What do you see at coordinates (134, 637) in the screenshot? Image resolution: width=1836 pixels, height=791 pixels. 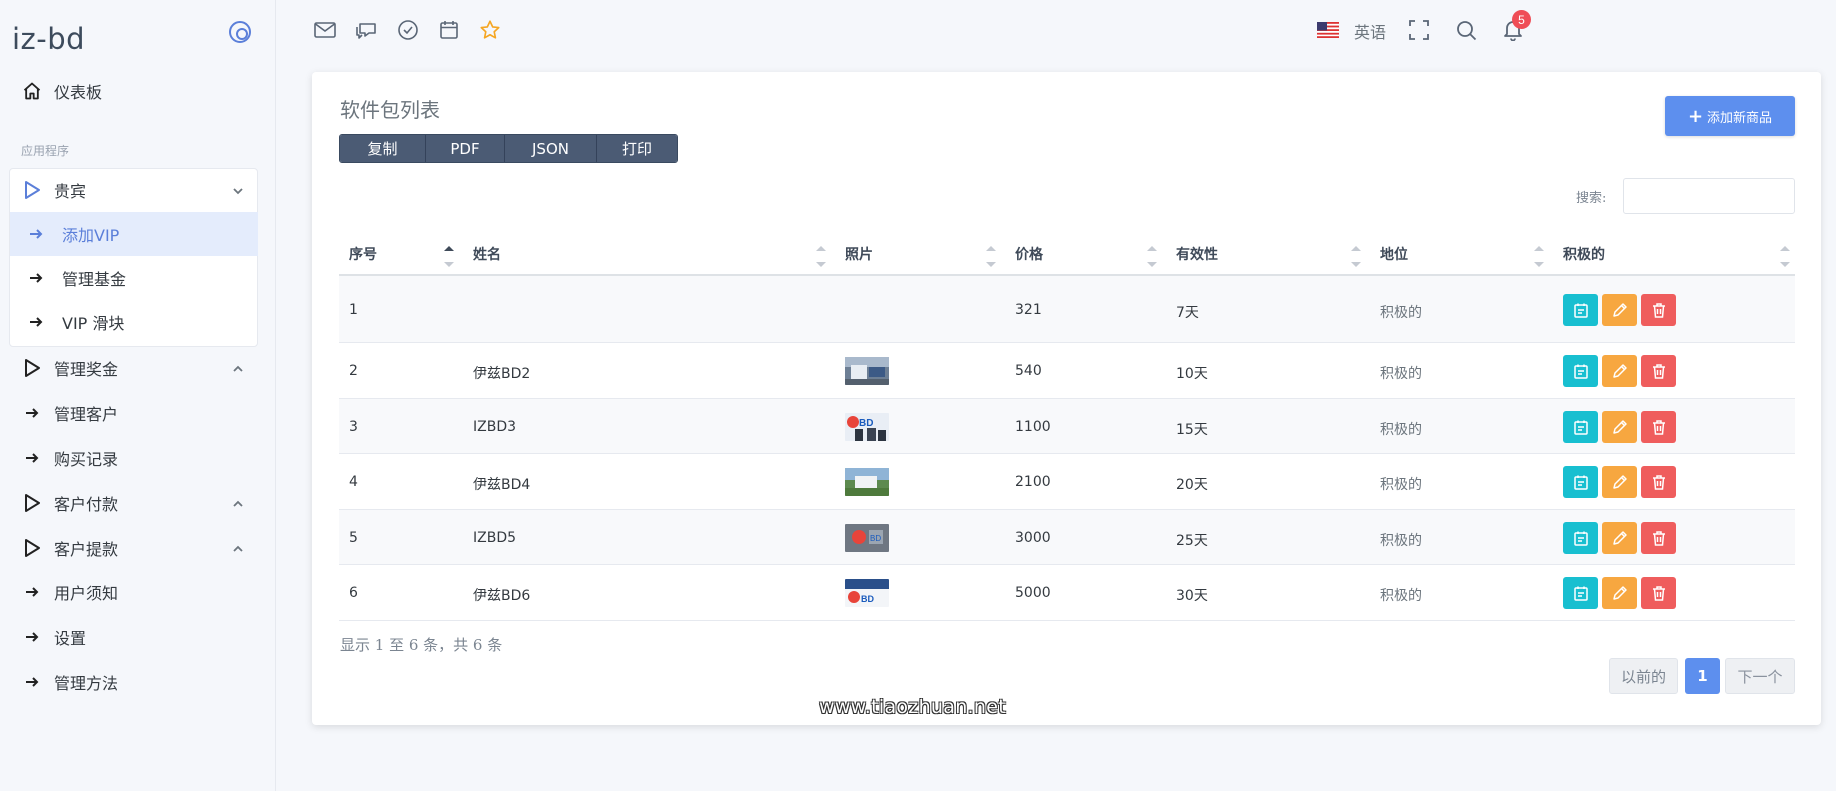 I see `sidebar-item-settings: 设置` at bounding box center [134, 637].